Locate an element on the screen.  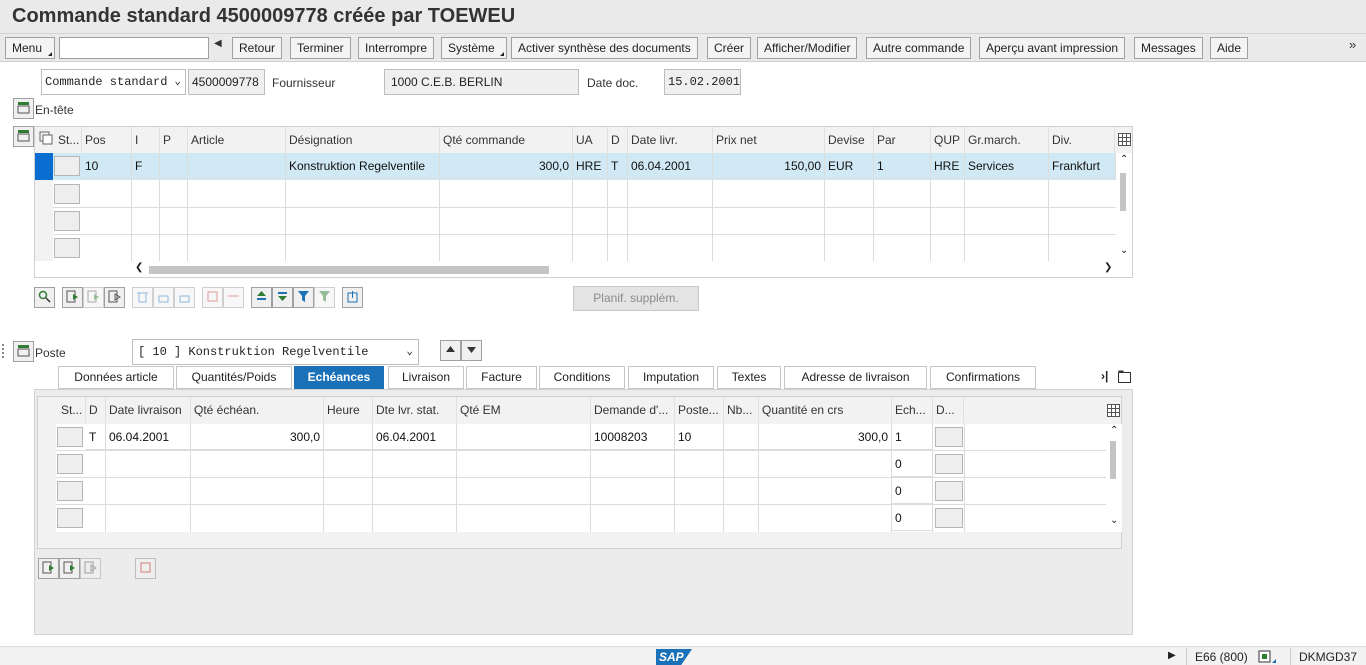
delete-schedule-button is located at coordinates (145, 568).